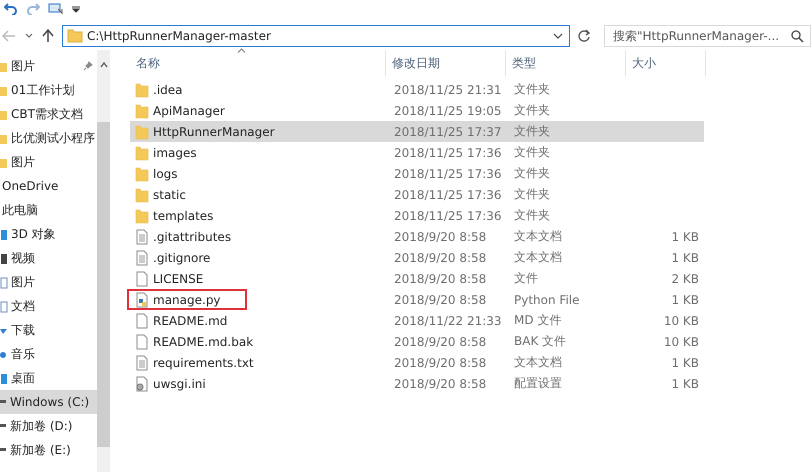 The image size is (811, 472). I want to click on sidebar-item: 桌面, so click(48, 378).